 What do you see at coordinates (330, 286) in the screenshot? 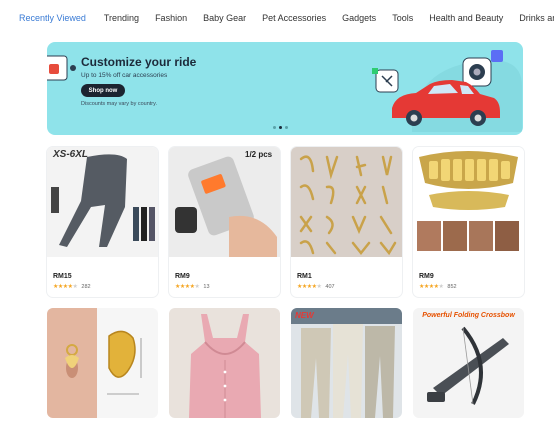
I see `review-count: 407` at bounding box center [330, 286].